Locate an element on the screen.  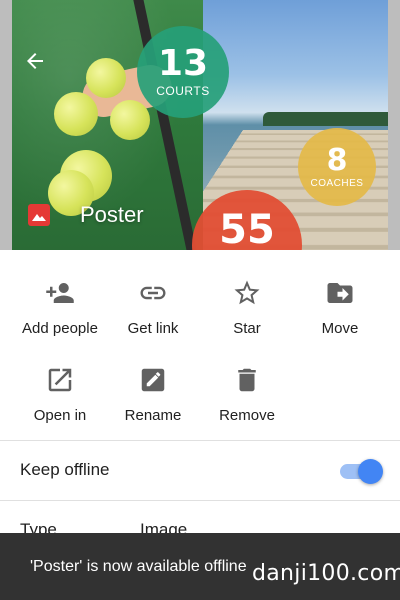
open-in-label: Open in is located at coordinates (60, 415).